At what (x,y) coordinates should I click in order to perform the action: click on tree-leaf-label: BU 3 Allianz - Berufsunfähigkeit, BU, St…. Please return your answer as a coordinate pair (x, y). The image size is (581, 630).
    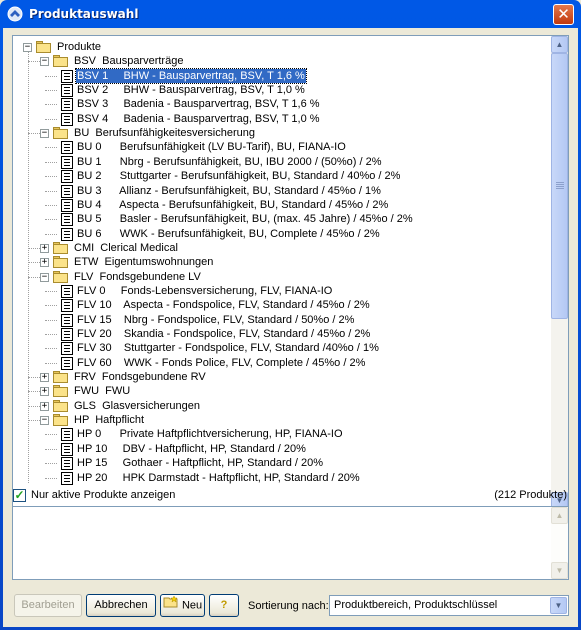
    Looking at the image, I should click on (229, 190).